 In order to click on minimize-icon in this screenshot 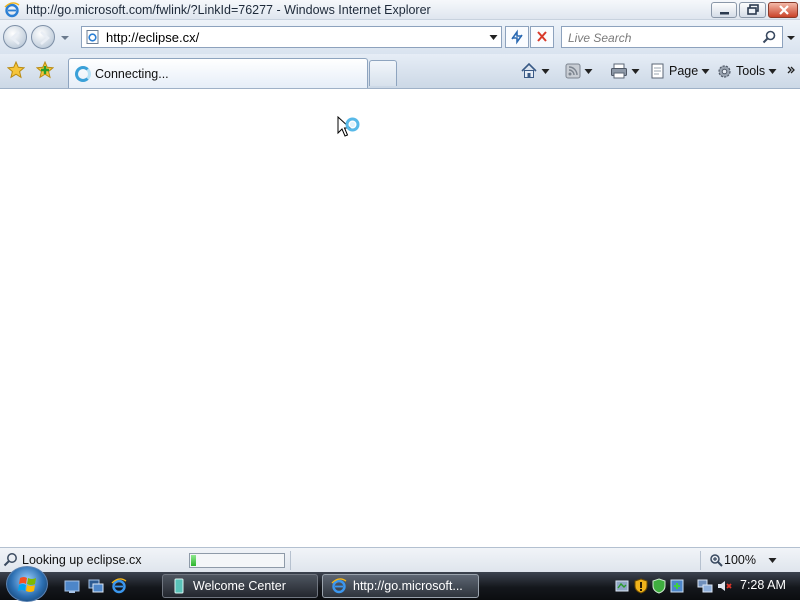, I will do `click(724, 13)`.